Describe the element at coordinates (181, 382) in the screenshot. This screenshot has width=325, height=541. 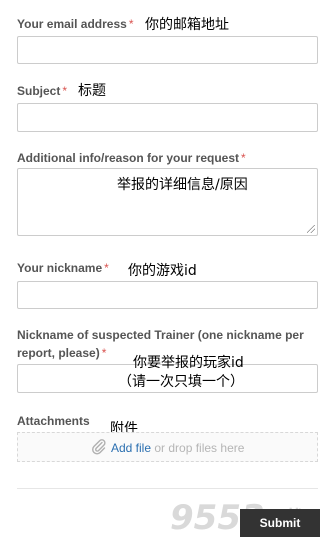
I see `suspect-note-line2: （请一次只填一个）` at that location.